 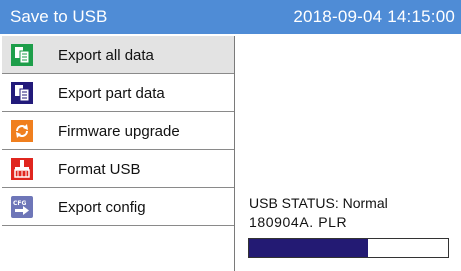 I want to click on menu-item-label: Format USB, so click(x=99, y=169).